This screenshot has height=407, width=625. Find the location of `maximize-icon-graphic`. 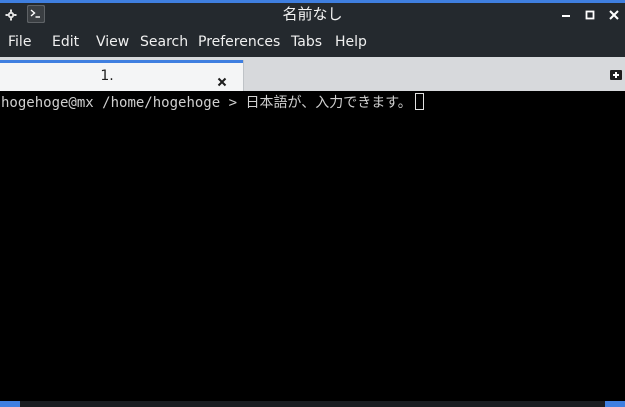

maximize-icon-graphic is located at coordinates (590, 15).